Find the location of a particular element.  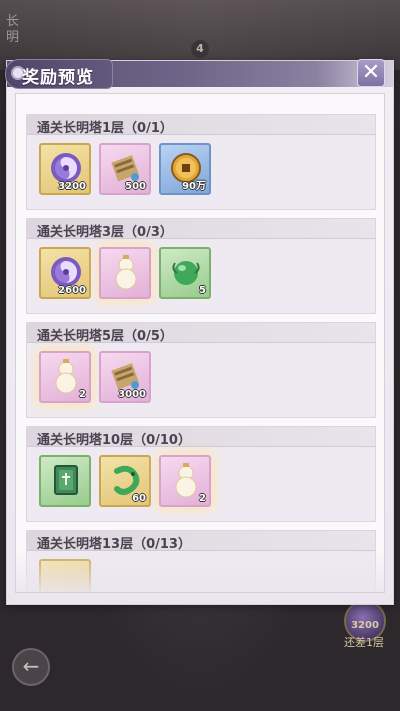

dialog-title: 奖励预览 is located at coordinates (58, 78).